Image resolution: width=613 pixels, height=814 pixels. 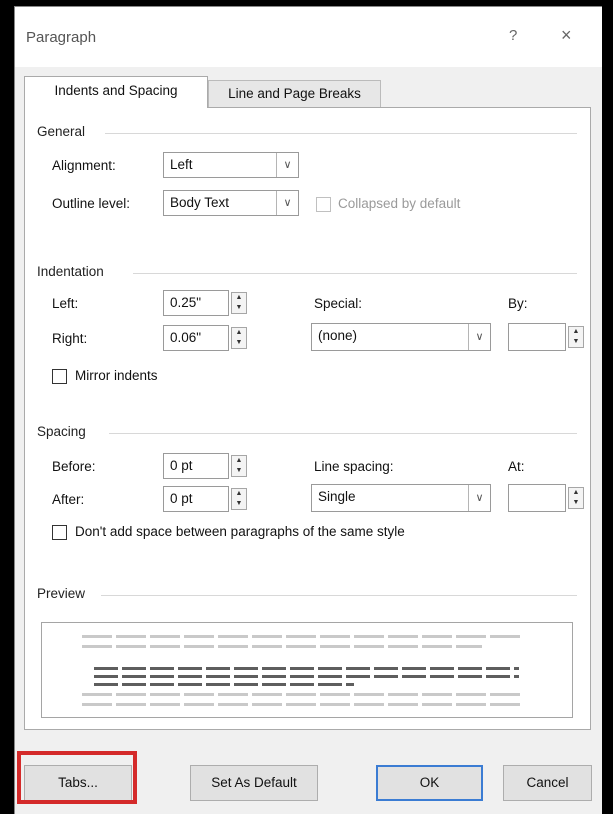 What do you see at coordinates (61, 131) in the screenshot?
I see `section-general: General` at bounding box center [61, 131].